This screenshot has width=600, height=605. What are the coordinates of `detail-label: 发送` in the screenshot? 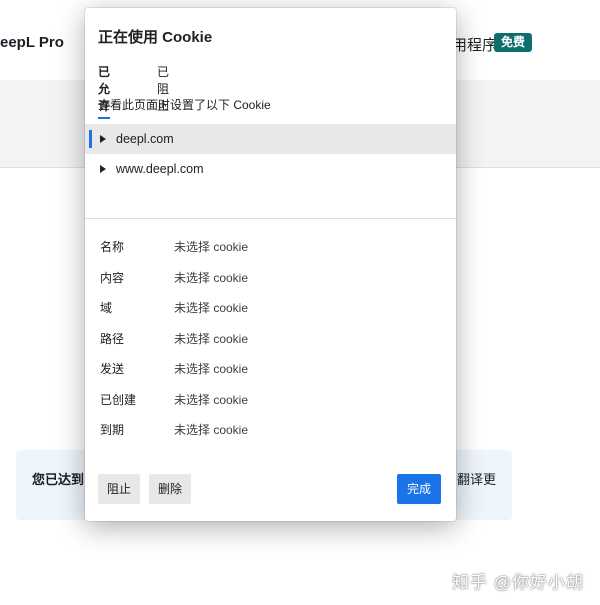 It's located at (112, 369).